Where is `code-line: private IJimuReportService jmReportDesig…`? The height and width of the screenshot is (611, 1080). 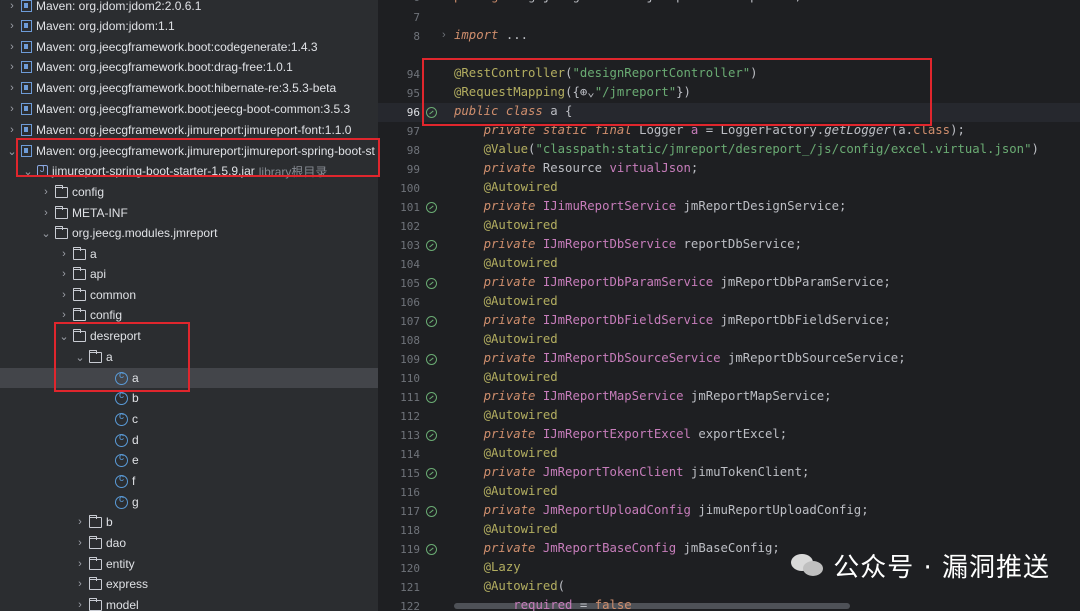
code-line: private IJimuReportService jmReportDesig… is located at coordinates (650, 206).